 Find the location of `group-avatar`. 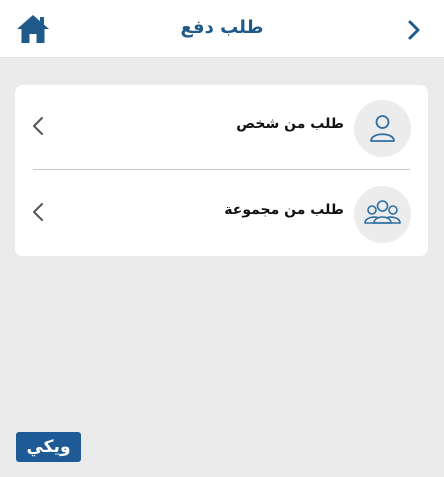

group-avatar is located at coordinates (382, 214).